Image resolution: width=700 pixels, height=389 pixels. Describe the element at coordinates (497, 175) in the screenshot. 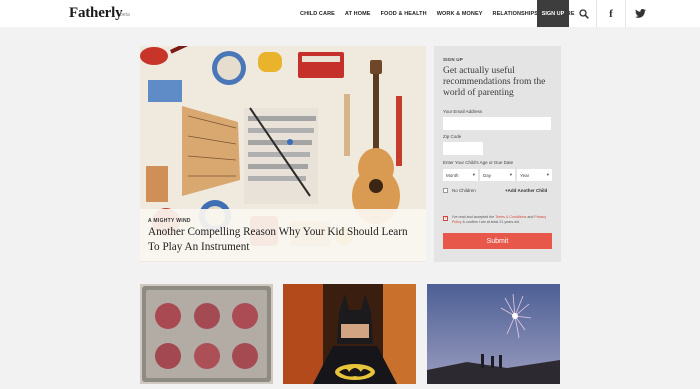

I see `day-select: Day ▾` at that location.